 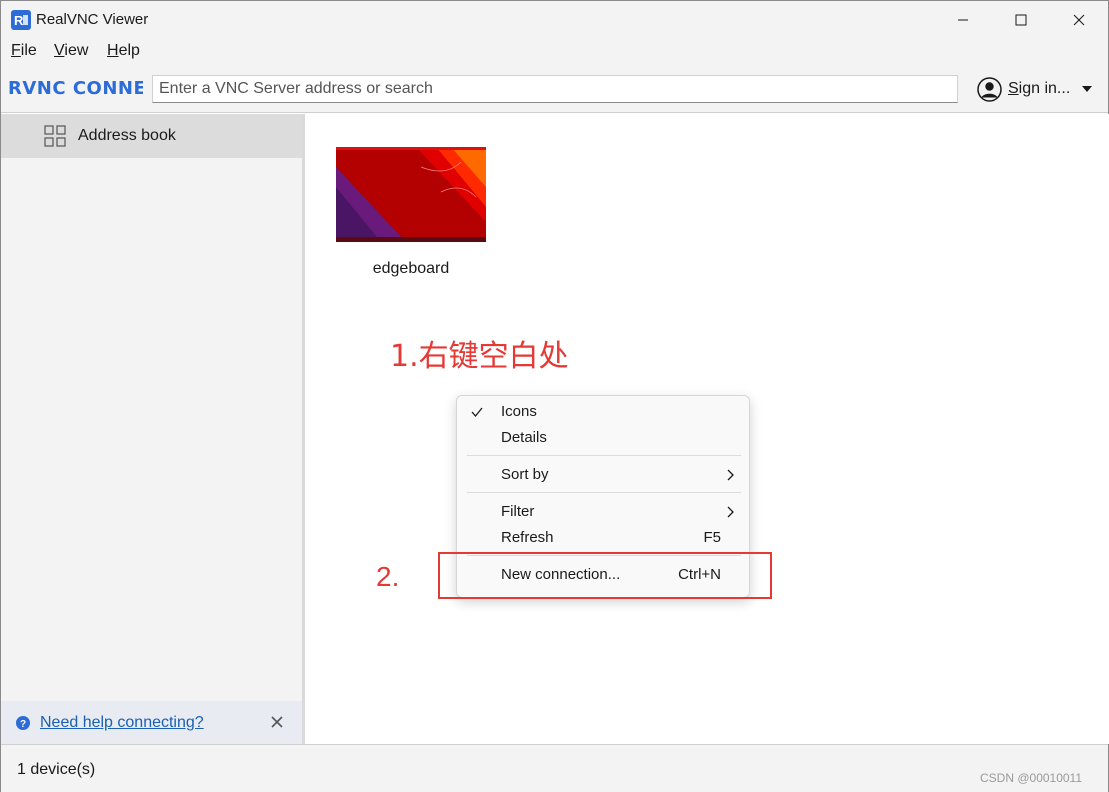 What do you see at coordinates (55, 136) in the screenshot?
I see `grid-icon` at bounding box center [55, 136].